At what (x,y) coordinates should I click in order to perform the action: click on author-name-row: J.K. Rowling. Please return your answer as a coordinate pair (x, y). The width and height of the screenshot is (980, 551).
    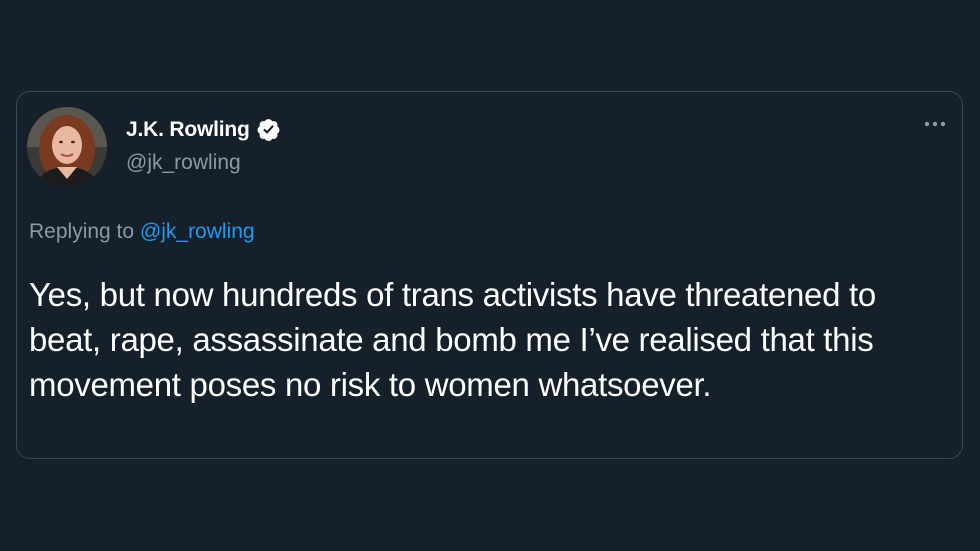
    Looking at the image, I should click on (203, 129).